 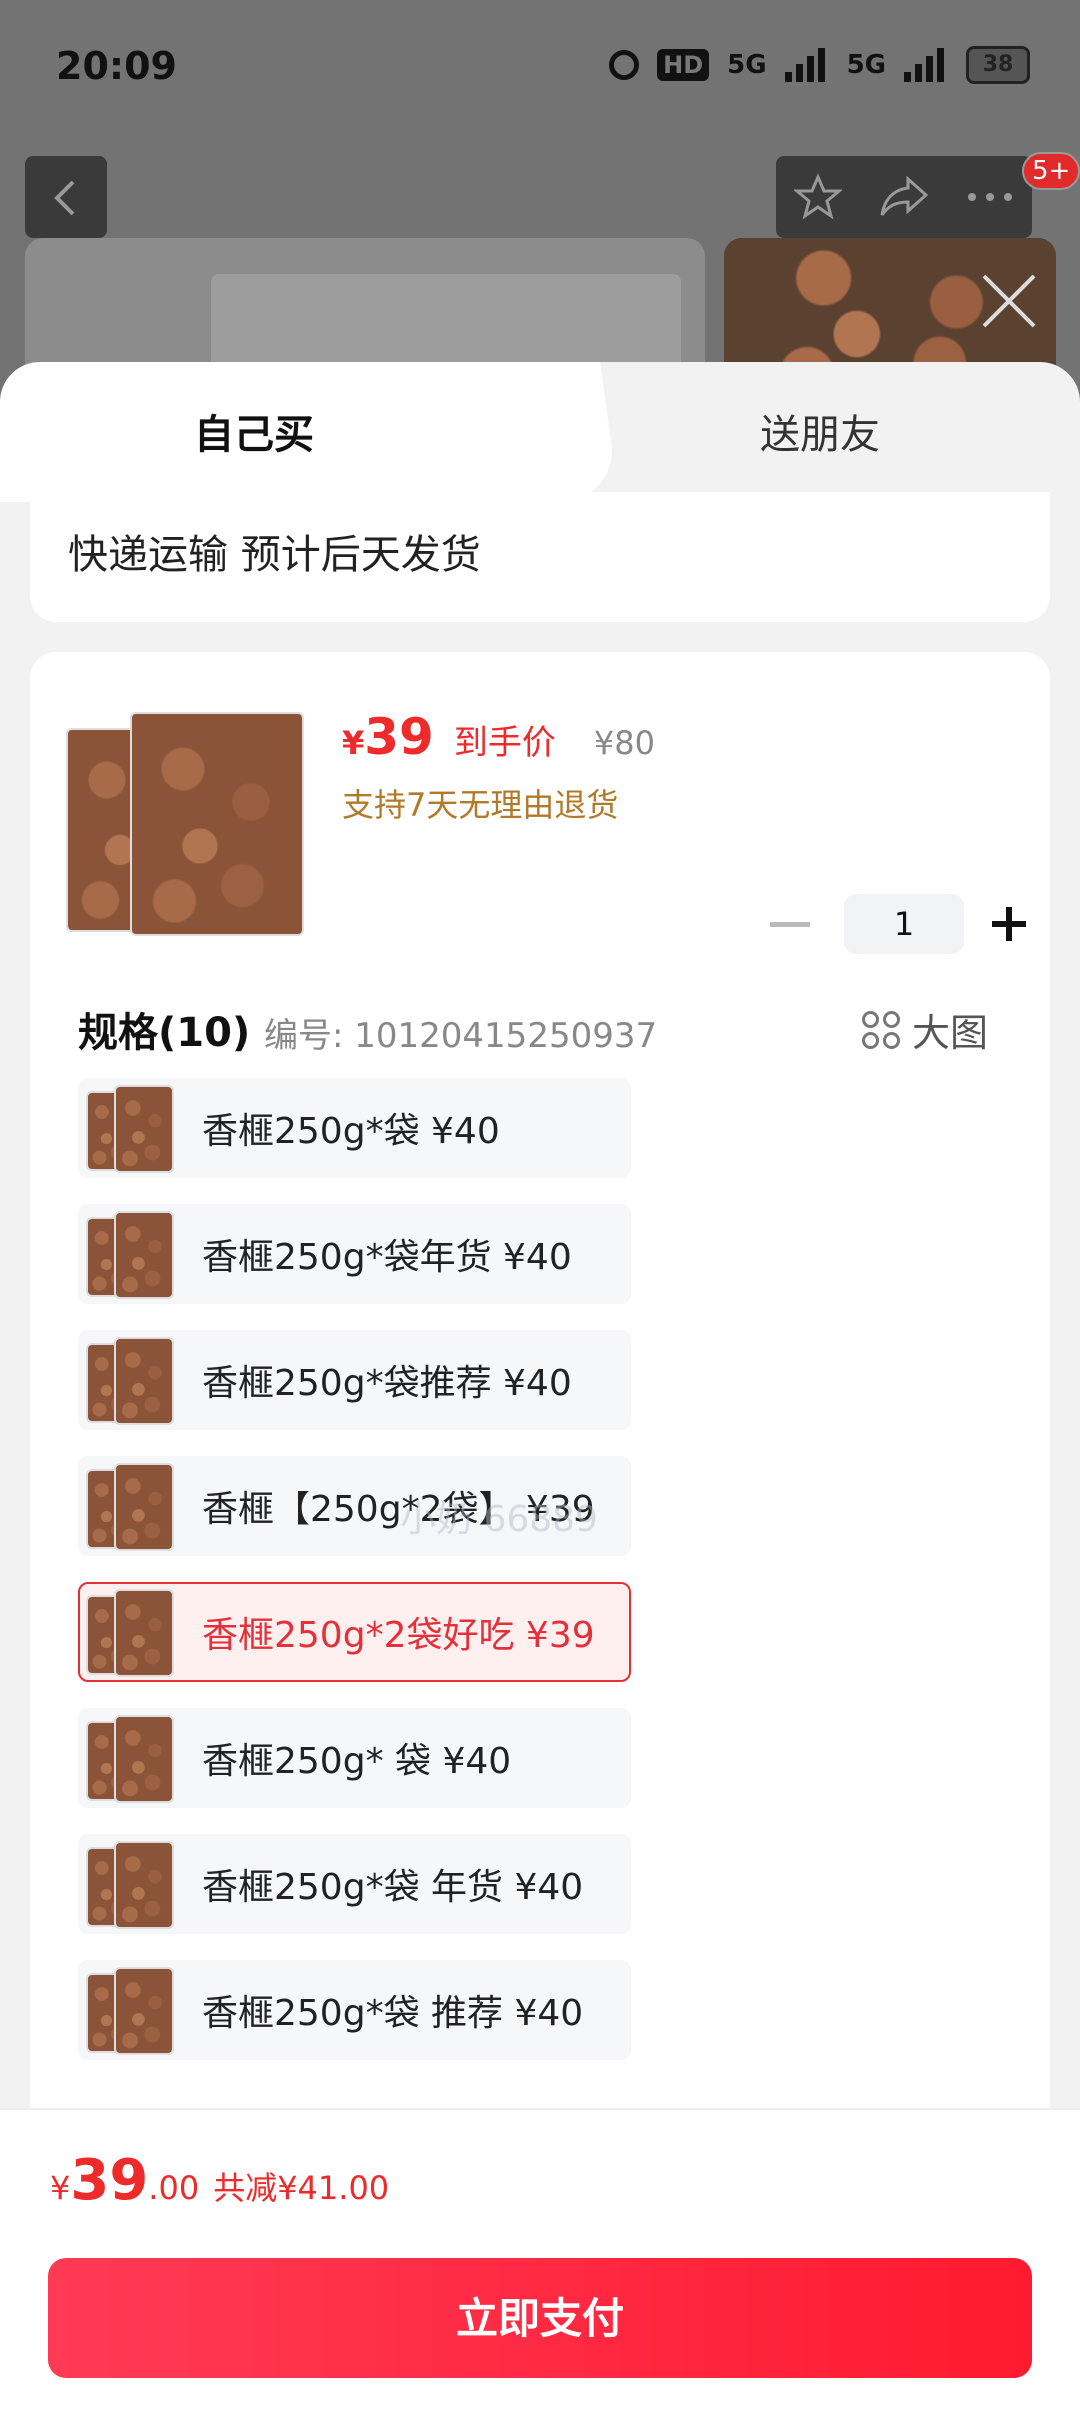 What do you see at coordinates (820, 431) in the screenshot?
I see `tab-gift-friend: 送朋友` at bounding box center [820, 431].